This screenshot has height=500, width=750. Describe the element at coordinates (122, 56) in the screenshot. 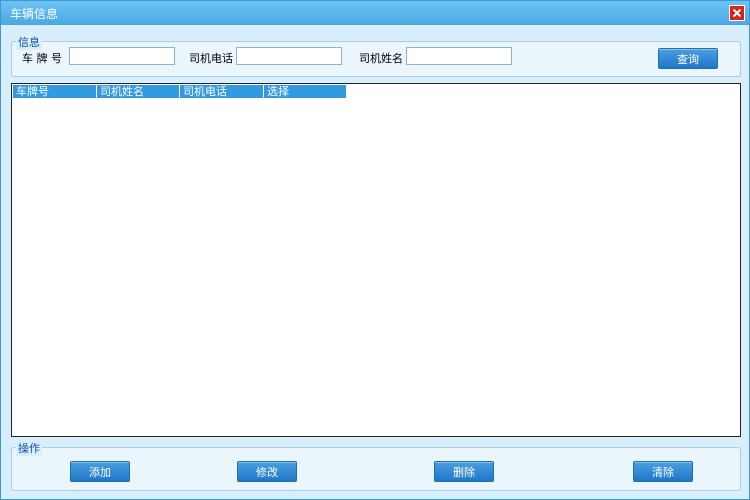

I see `plate-input` at that location.